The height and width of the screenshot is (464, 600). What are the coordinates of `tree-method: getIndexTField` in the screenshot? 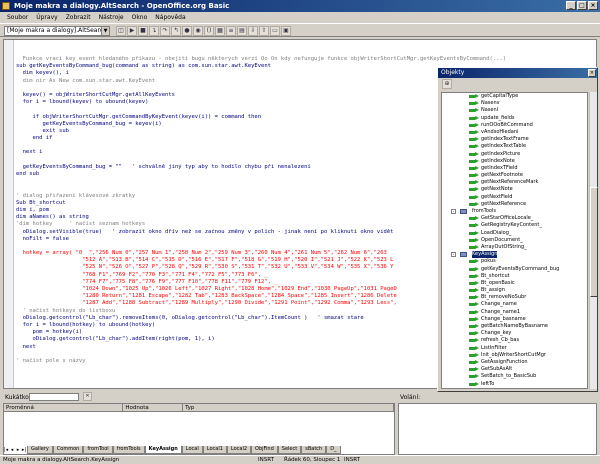 It's located at (514, 168).